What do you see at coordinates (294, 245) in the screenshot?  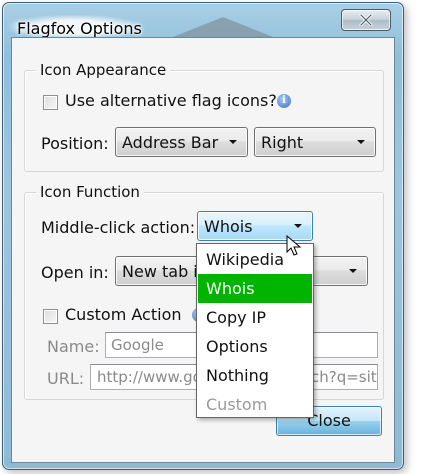 I see `mouse-cursor-icon` at bounding box center [294, 245].